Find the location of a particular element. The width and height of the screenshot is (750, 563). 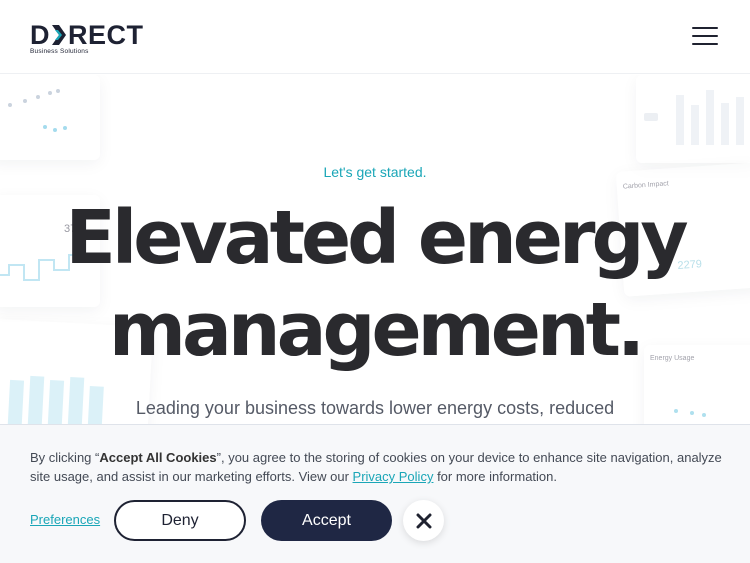

decor-scatter-card is located at coordinates (50, 117).